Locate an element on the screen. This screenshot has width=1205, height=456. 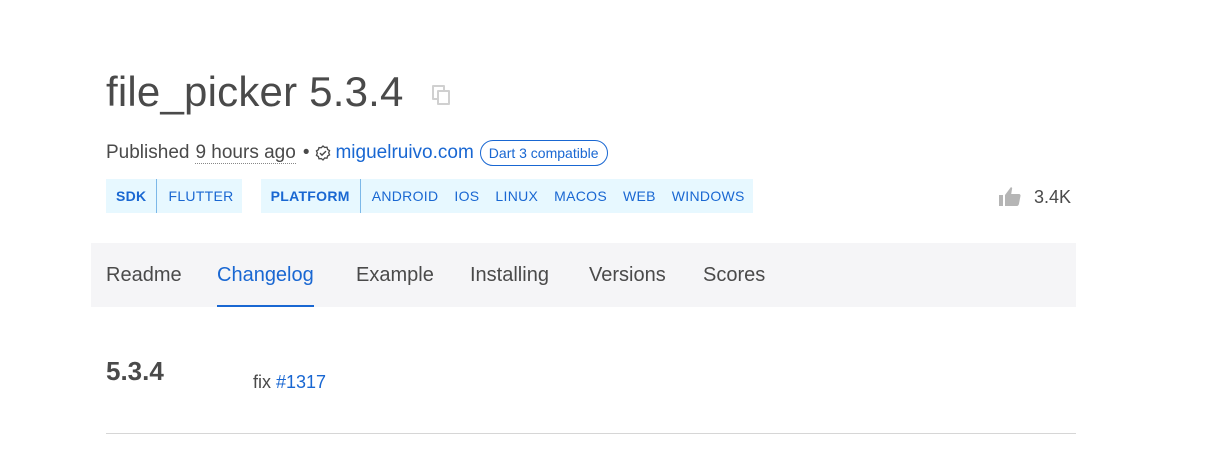
copy-icon is located at coordinates (442, 95).